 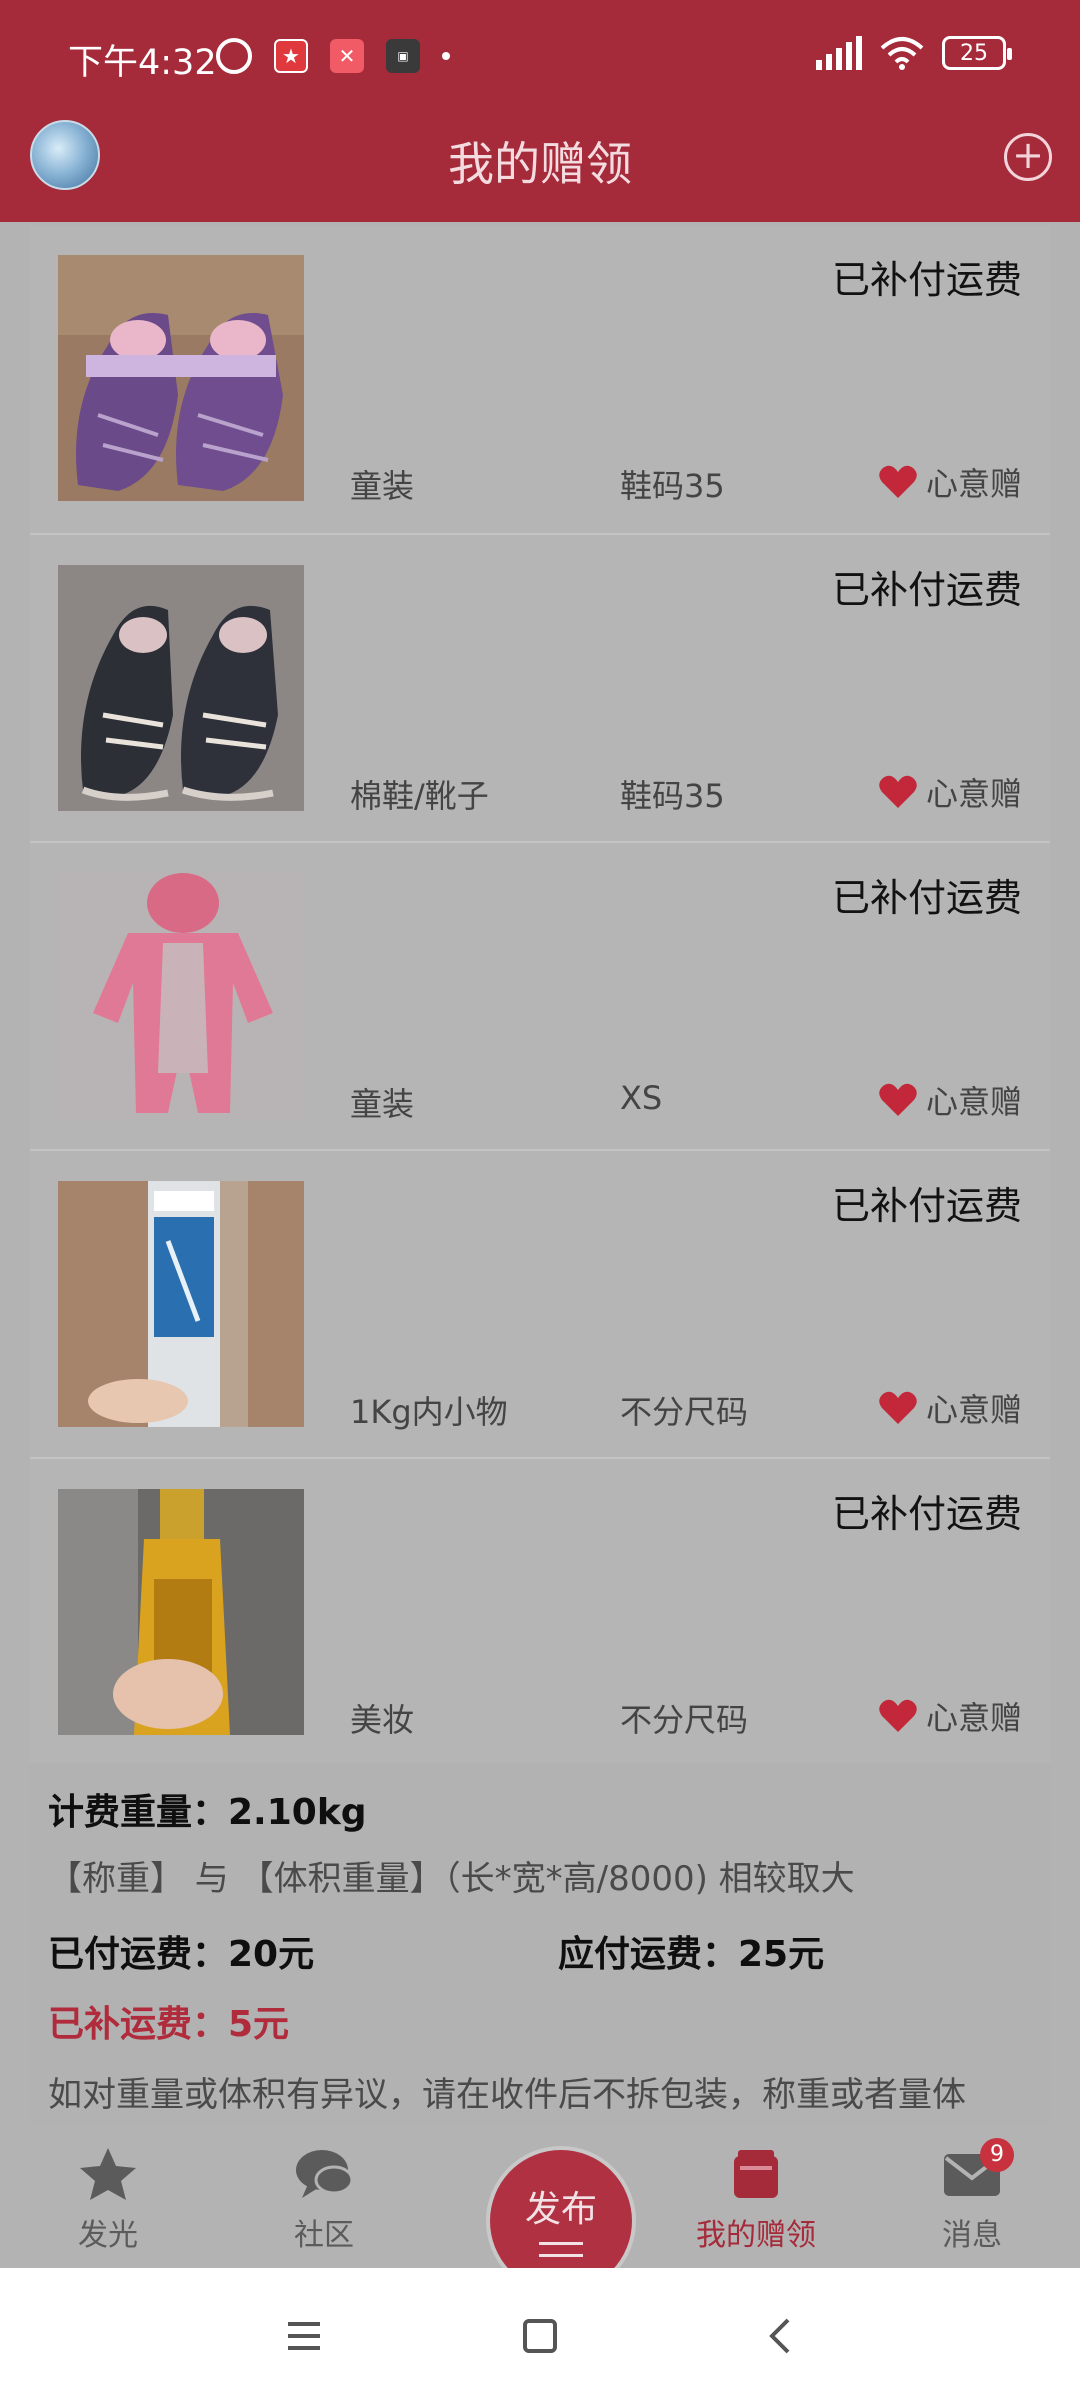 I want to click on back-icon, so click(x=780, y=2336).